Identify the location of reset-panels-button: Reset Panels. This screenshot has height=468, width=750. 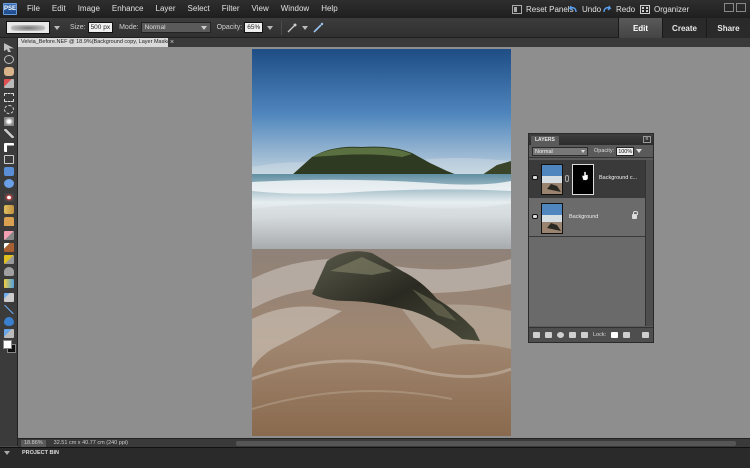
(543, 9).